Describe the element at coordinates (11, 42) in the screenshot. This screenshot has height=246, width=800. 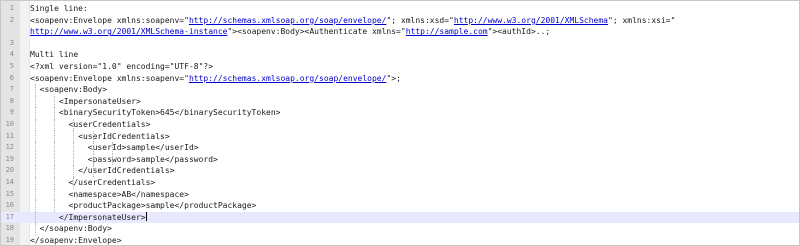
I see `line-number: 3` at that location.